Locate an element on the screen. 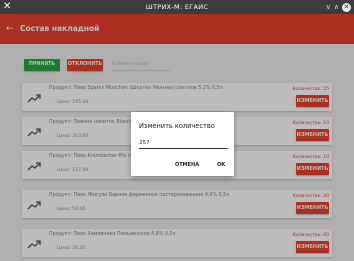 The height and width of the screenshot is (261, 354). window-controls: ∨ ∧ ✕ is located at coordinates (338, 7).